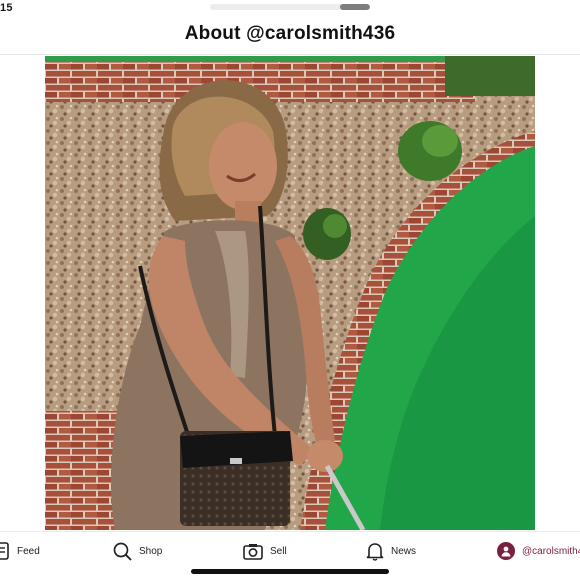 This screenshot has height=580, width=580. Describe the element at coordinates (137, 551) in the screenshot. I see `tab-shop: Shop` at that location.